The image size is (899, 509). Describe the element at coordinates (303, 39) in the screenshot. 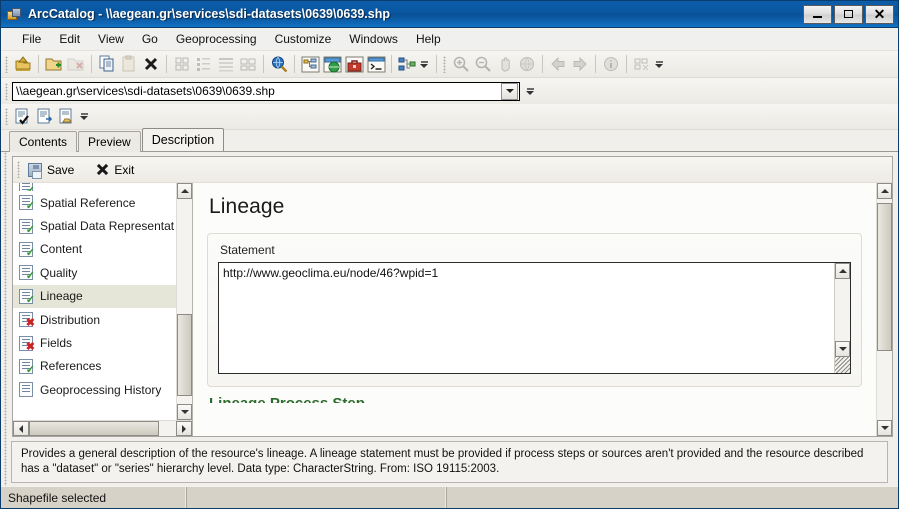

I see `menu-customize: Customize` at that location.